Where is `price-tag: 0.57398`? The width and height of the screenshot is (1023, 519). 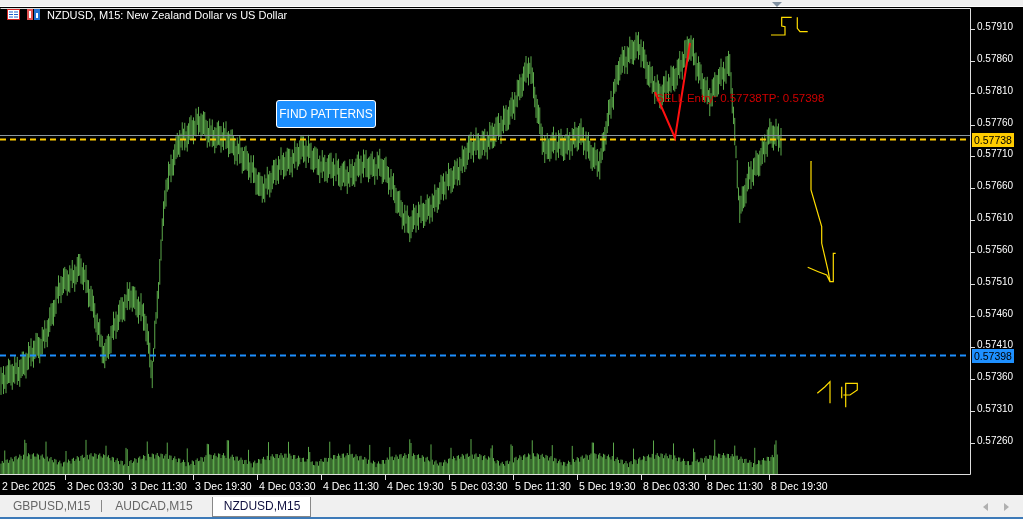 price-tag: 0.57398 is located at coordinates (993, 356).